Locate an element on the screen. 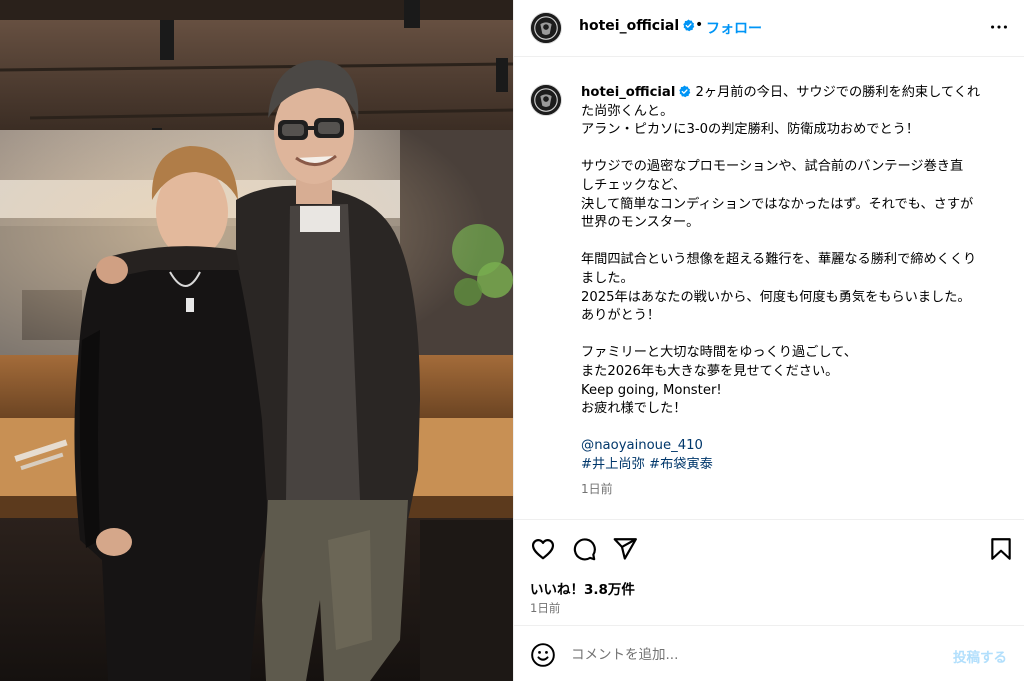 The image size is (1024, 681). caption-line: 決して簡単なコンディションではなかったはず。それでも、さすが is located at coordinates (777, 204).